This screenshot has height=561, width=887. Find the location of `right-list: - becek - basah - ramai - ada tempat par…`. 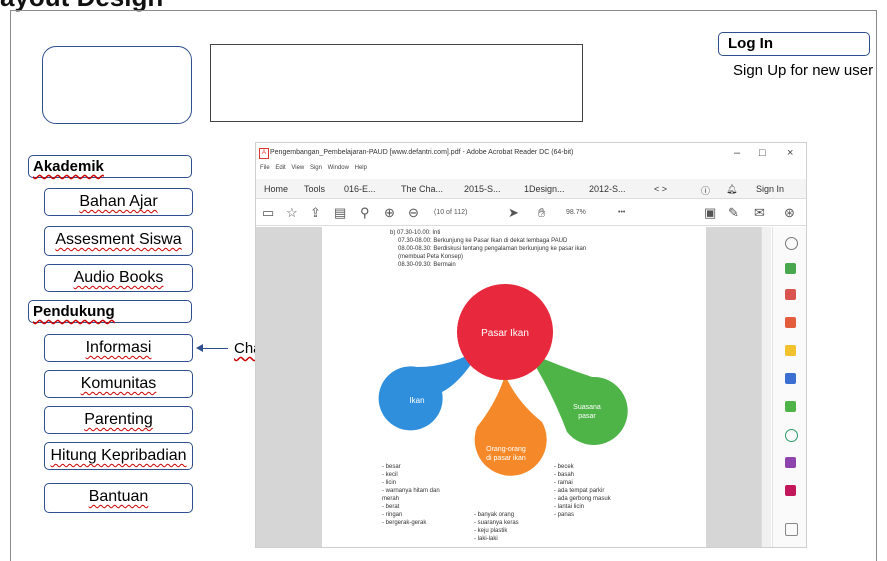

right-list: - becek - basah - ramai - ada tempat par… is located at coordinates (582, 491).